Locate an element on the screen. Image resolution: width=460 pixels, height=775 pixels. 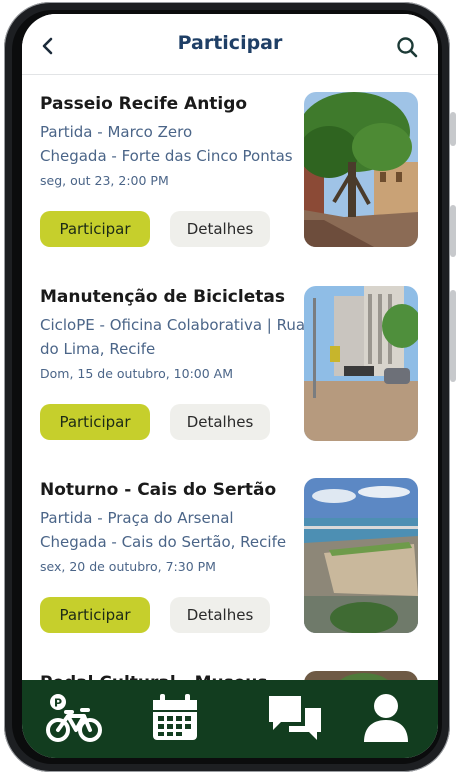
event-date: Dom, 15 de outubro, 10:00 AM is located at coordinates (136, 373).